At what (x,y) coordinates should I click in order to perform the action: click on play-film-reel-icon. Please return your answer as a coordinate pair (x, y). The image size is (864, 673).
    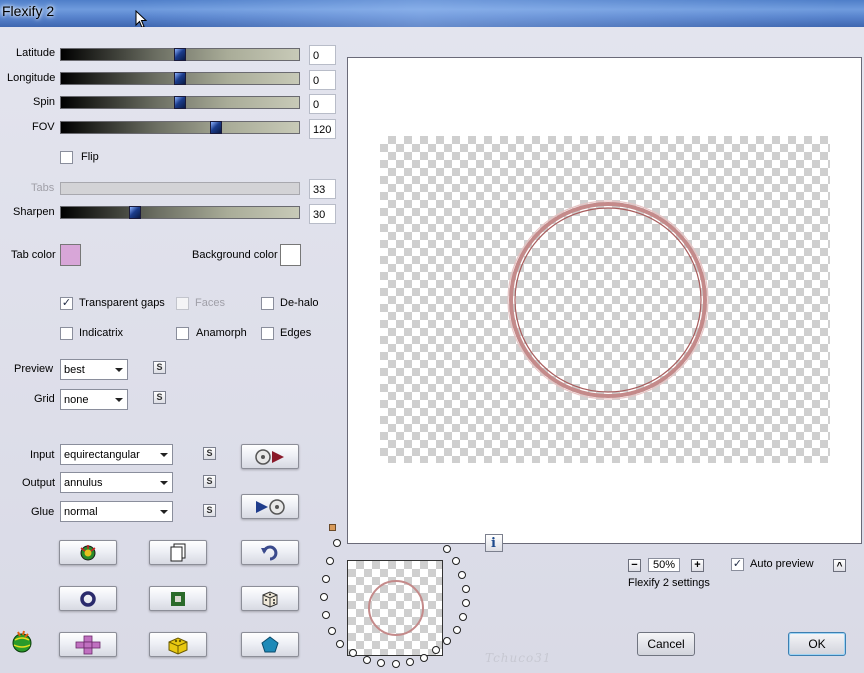
    Looking at the image, I should click on (270, 506).